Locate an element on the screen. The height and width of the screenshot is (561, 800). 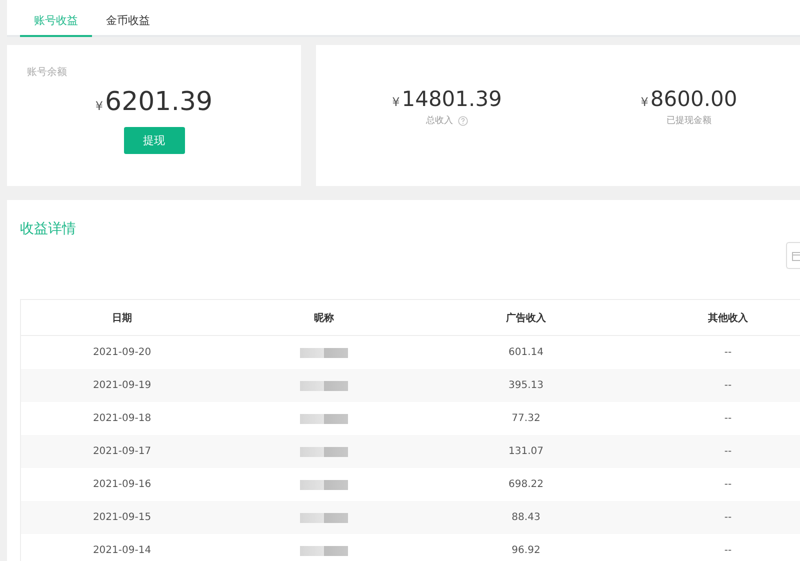
help-icon is located at coordinates (463, 121).